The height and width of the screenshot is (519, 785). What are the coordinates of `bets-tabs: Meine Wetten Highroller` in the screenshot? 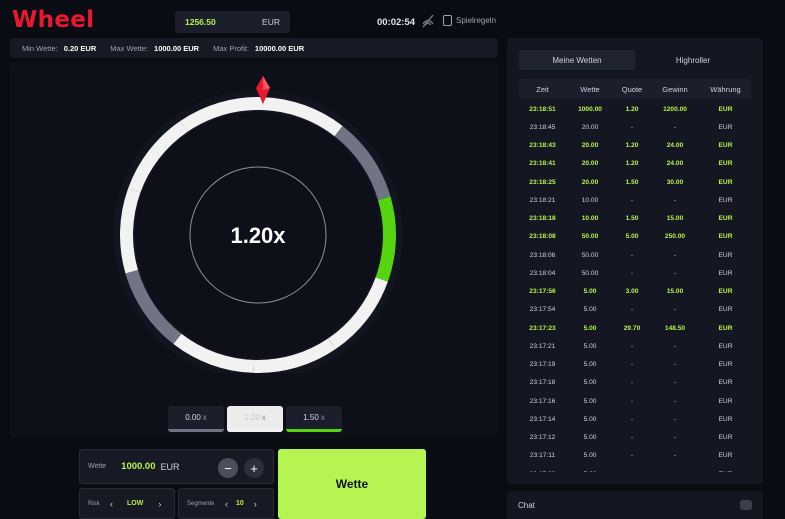 It's located at (635, 60).